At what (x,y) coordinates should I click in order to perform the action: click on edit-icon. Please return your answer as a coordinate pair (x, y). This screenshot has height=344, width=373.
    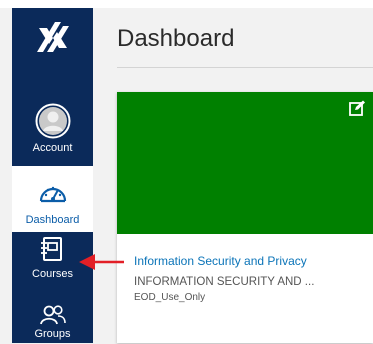
    Looking at the image, I should click on (357, 108).